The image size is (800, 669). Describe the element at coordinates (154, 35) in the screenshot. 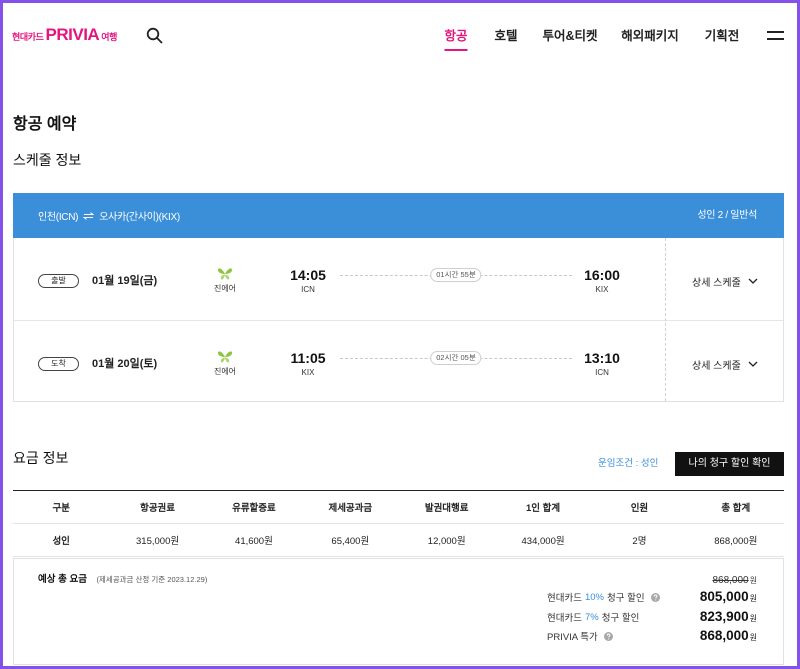

I see `search-icon` at that location.